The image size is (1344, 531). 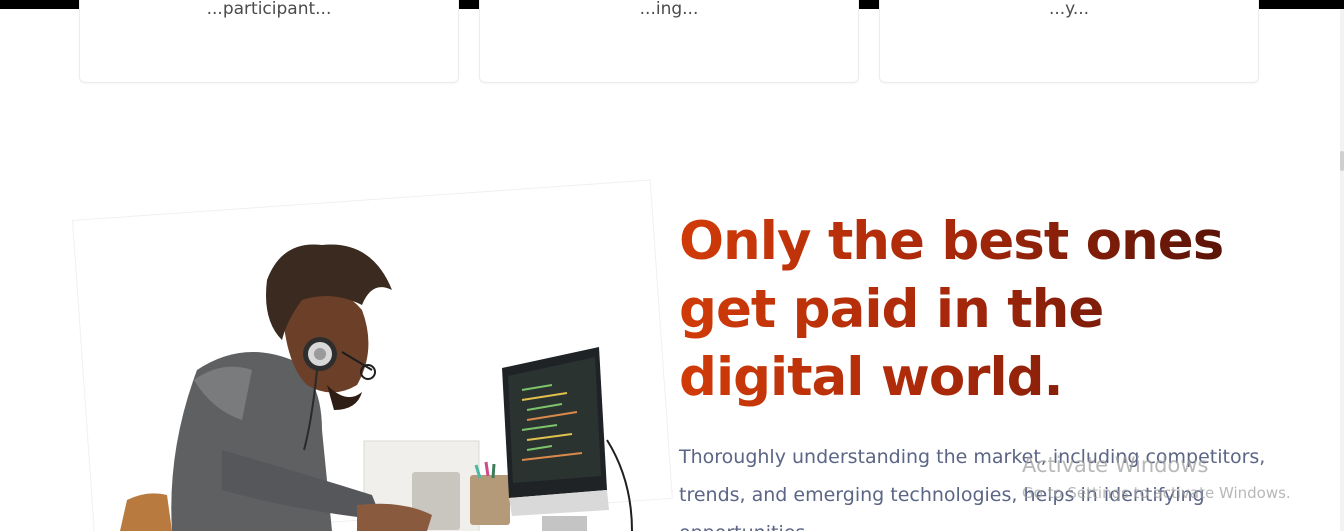 I want to click on page-scrollbar, so click(x=1342, y=270).